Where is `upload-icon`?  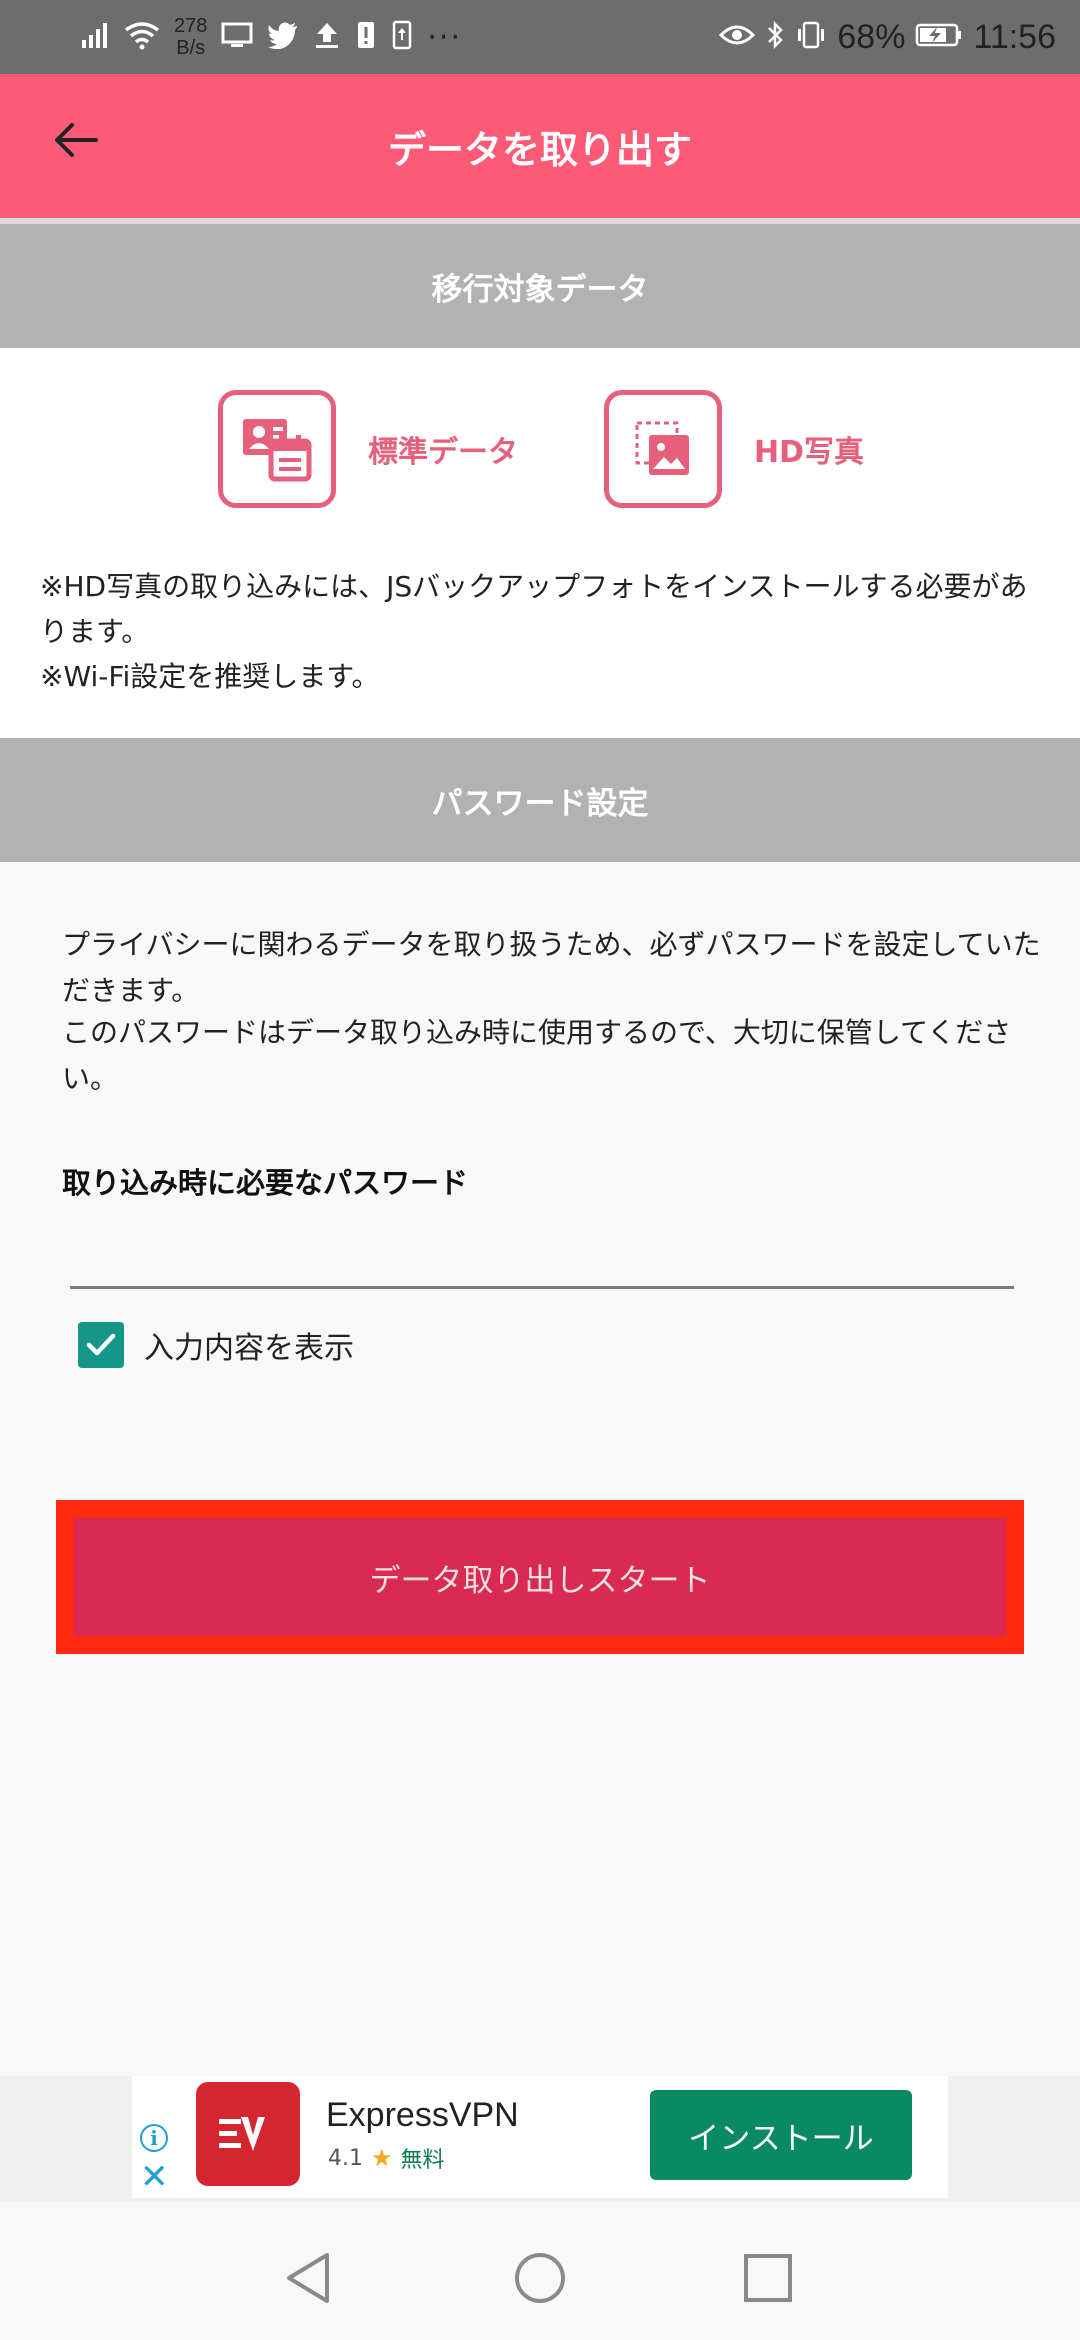
upload-icon is located at coordinates (327, 37).